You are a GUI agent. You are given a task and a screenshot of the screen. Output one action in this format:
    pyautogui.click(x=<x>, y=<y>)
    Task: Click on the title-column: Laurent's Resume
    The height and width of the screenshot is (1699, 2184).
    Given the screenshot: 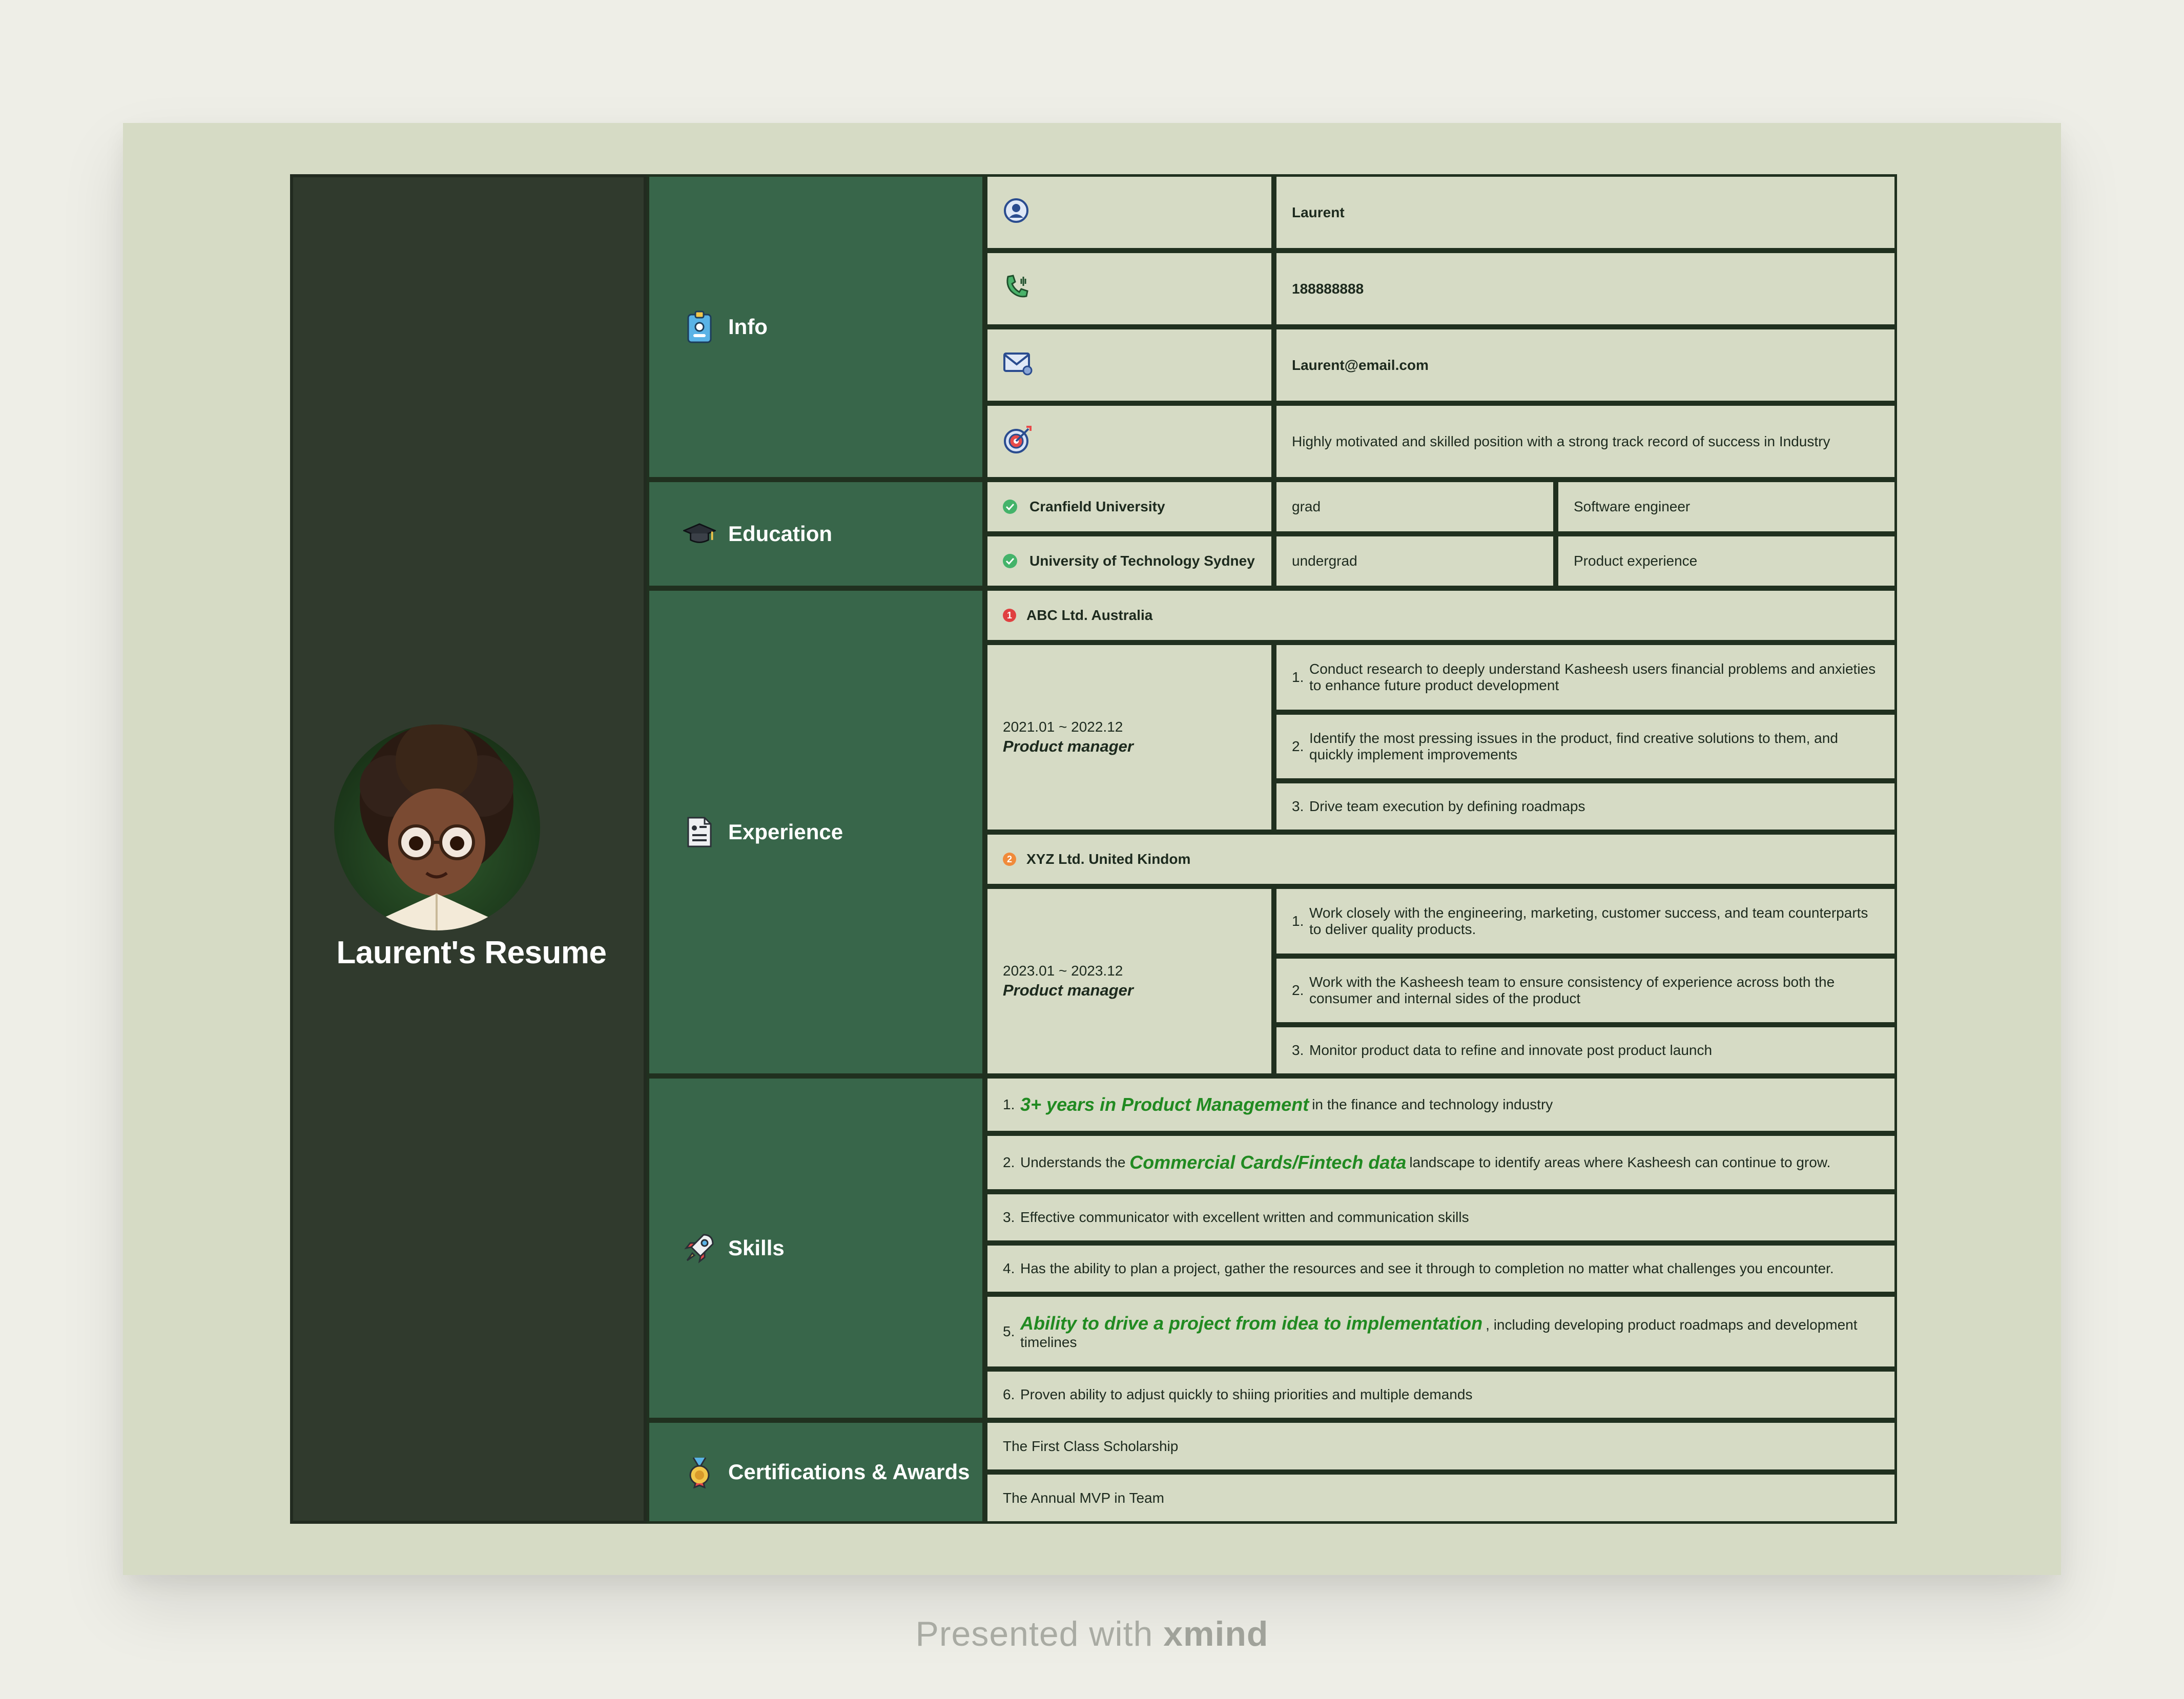 What is the action you would take?
    pyautogui.click(x=468, y=849)
    